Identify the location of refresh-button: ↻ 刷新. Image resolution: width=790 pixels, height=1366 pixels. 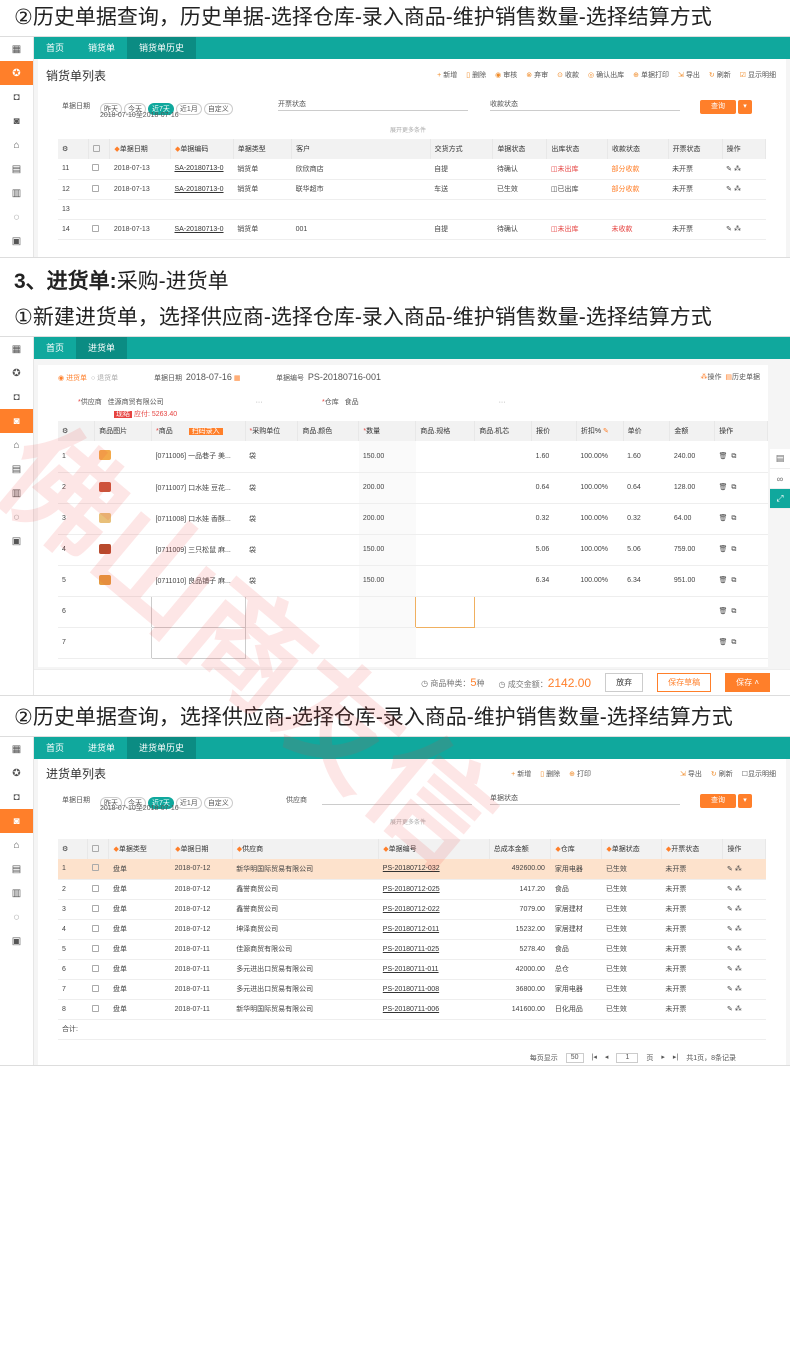
(722, 774).